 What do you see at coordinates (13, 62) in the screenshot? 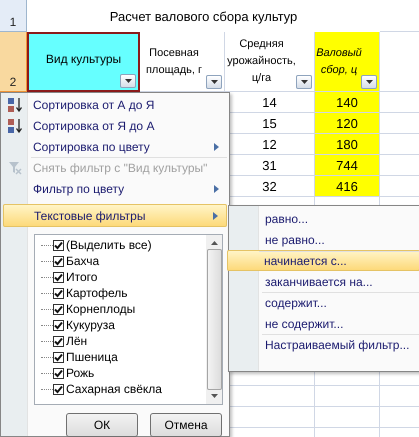
I see `row-header: 2` at bounding box center [13, 62].